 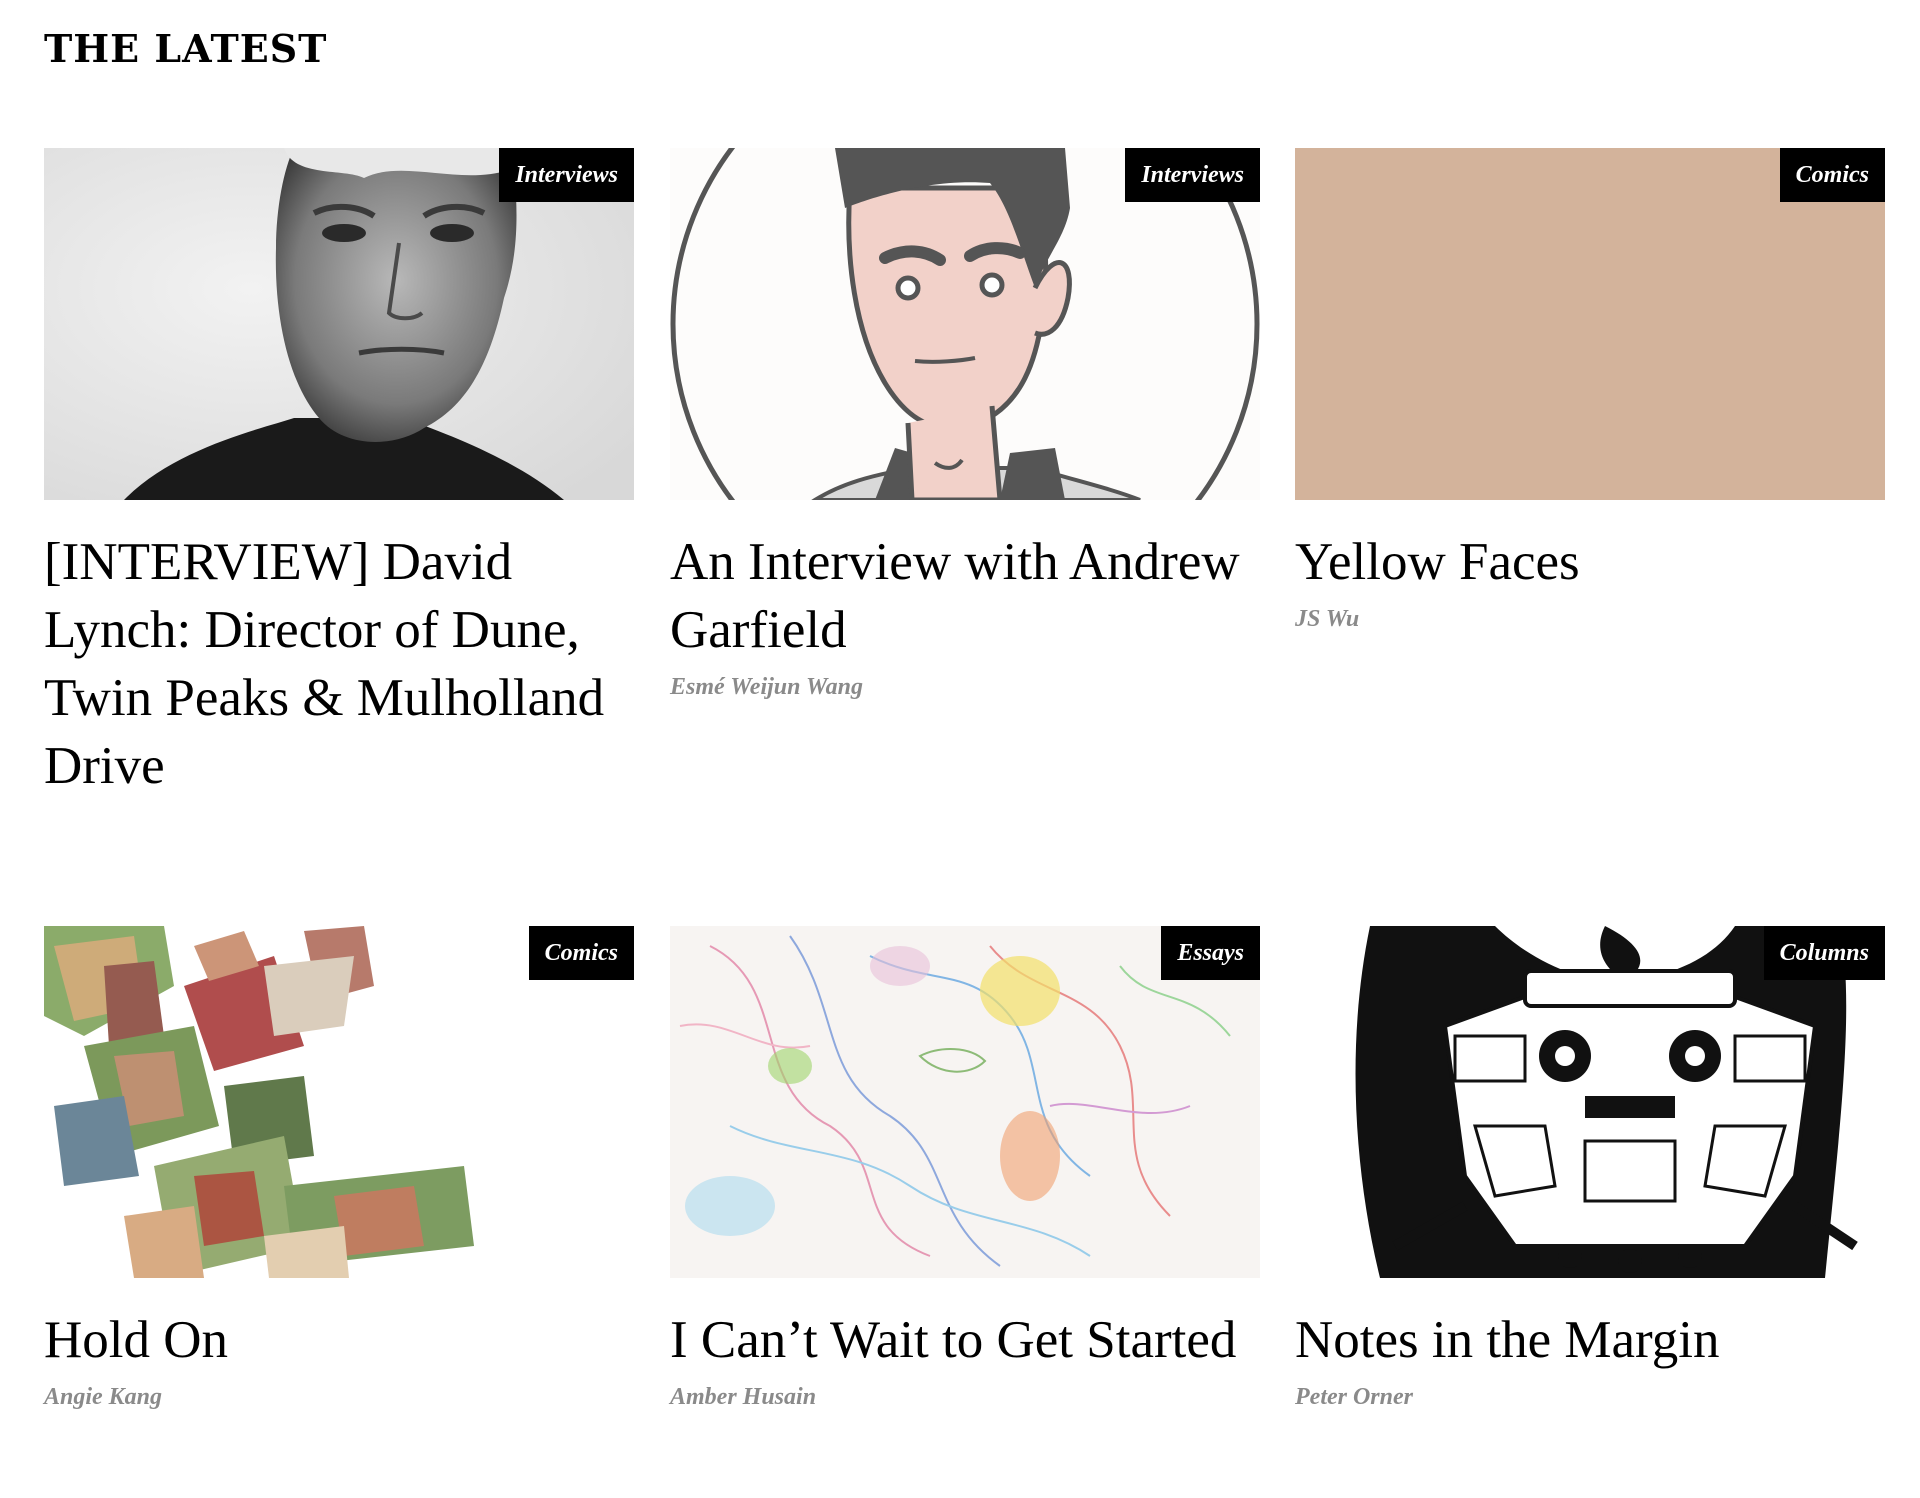 What do you see at coordinates (965, 1397) in the screenshot?
I see `article-author: Amber Husain` at bounding box center [965, 1397].